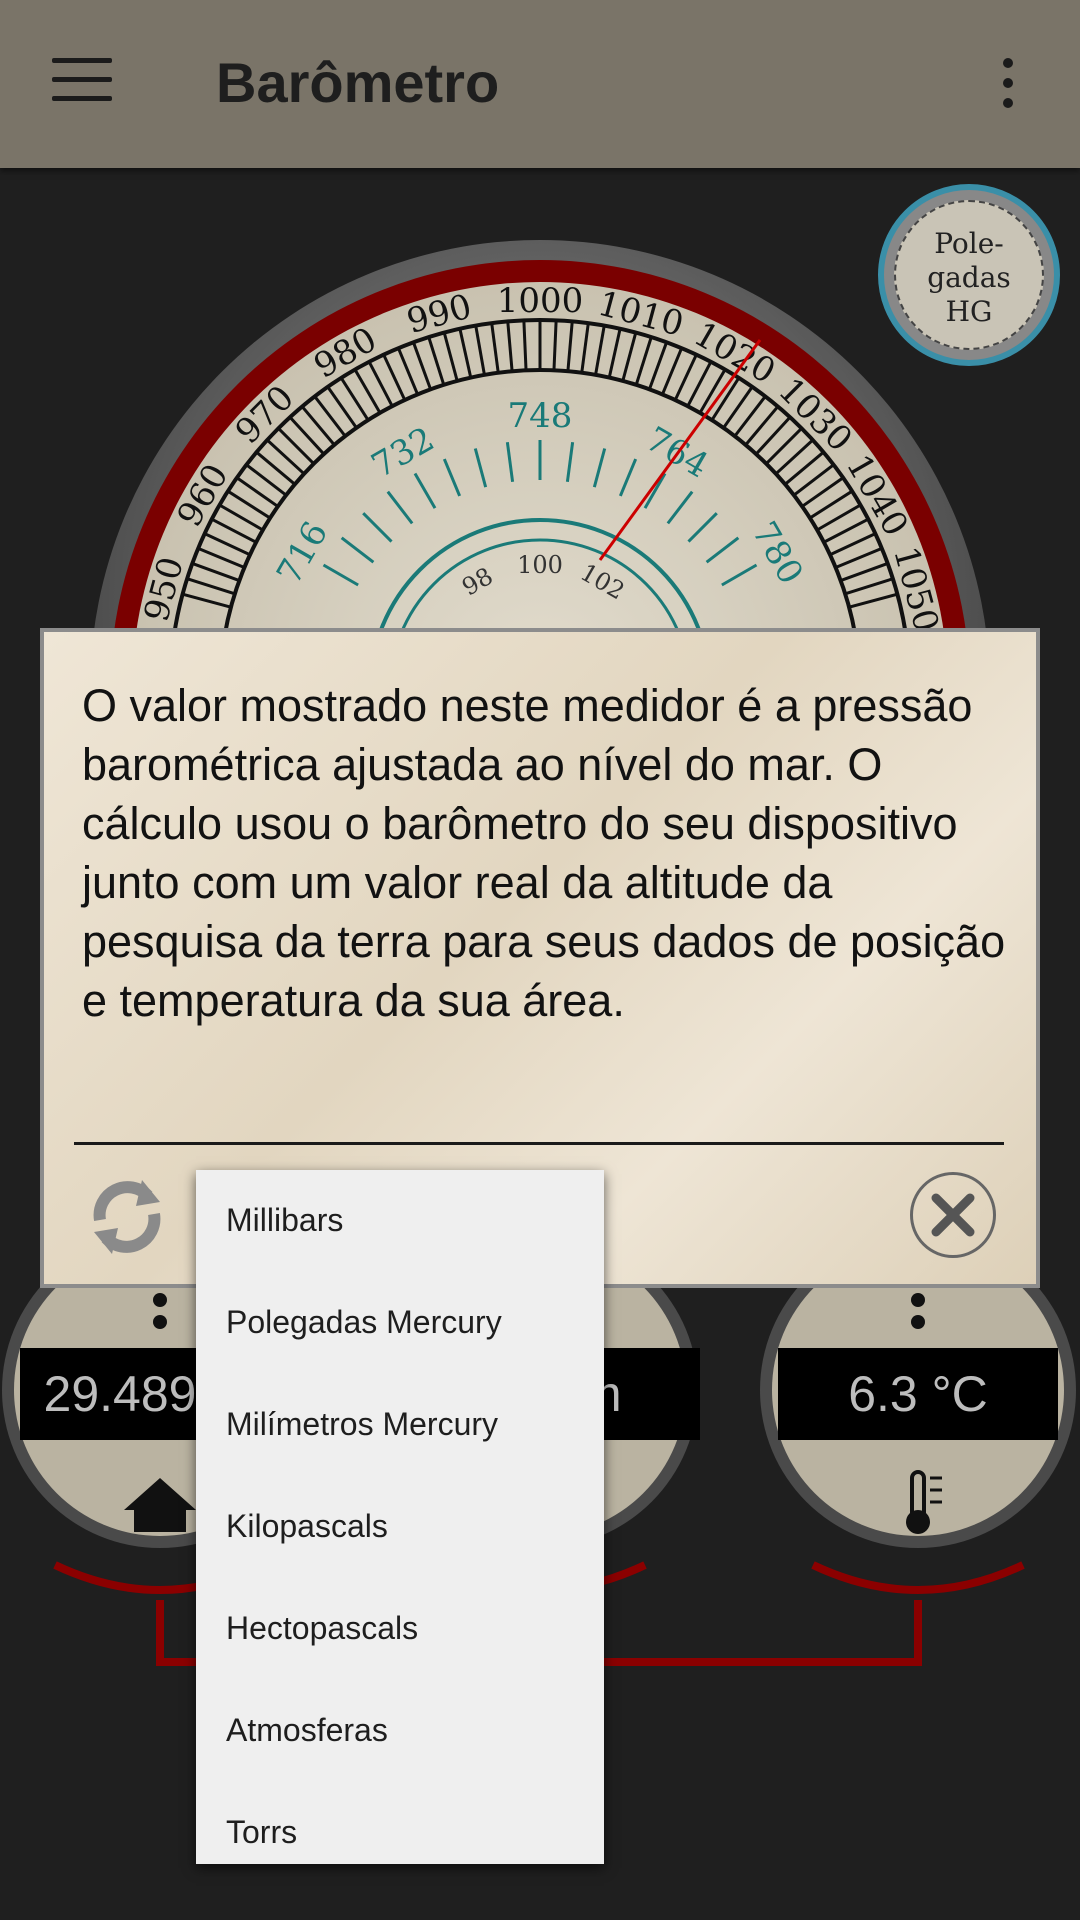 This screenshot has height=1920, width=1080. Describe the element at coordinates (358, 82) in the screenshot. I see `page-title: Barômetro` at that location.